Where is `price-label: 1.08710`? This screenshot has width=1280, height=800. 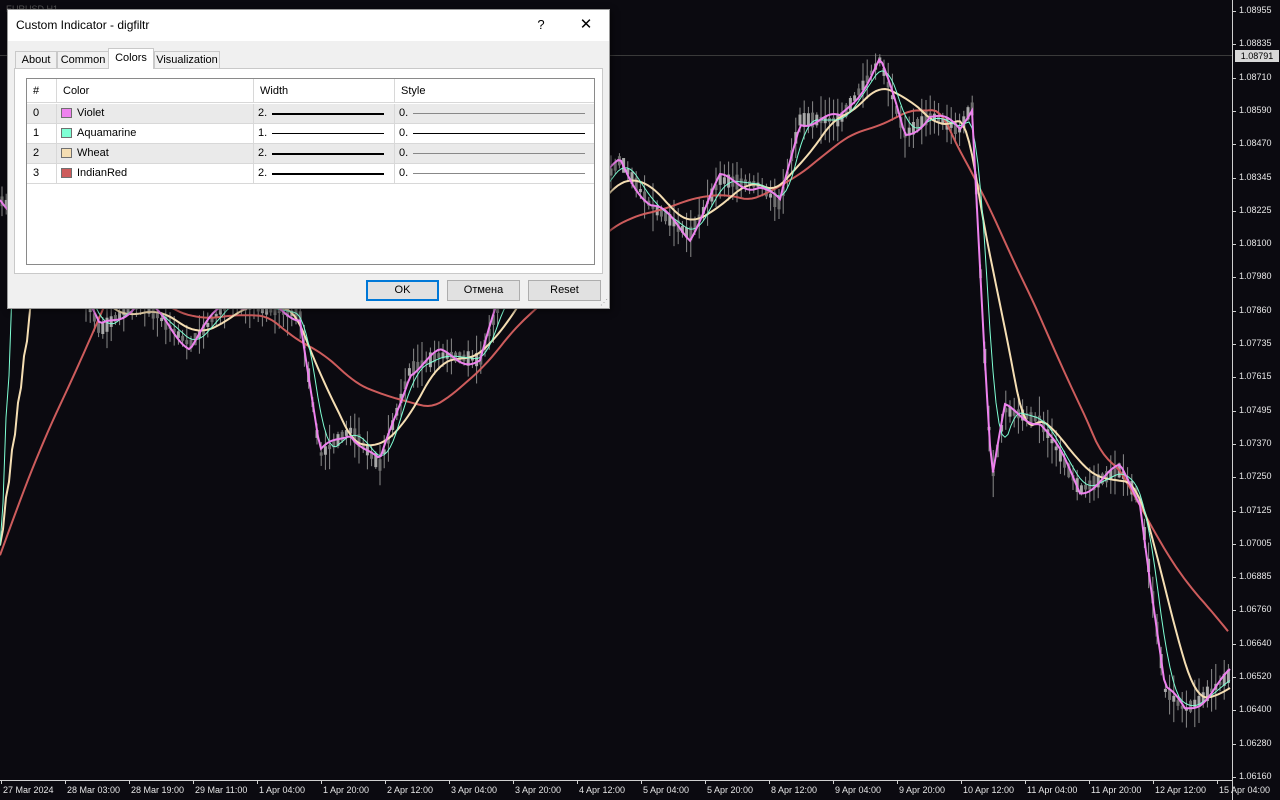
price-label: 1.08710 is located at coordinates (1255, 76).